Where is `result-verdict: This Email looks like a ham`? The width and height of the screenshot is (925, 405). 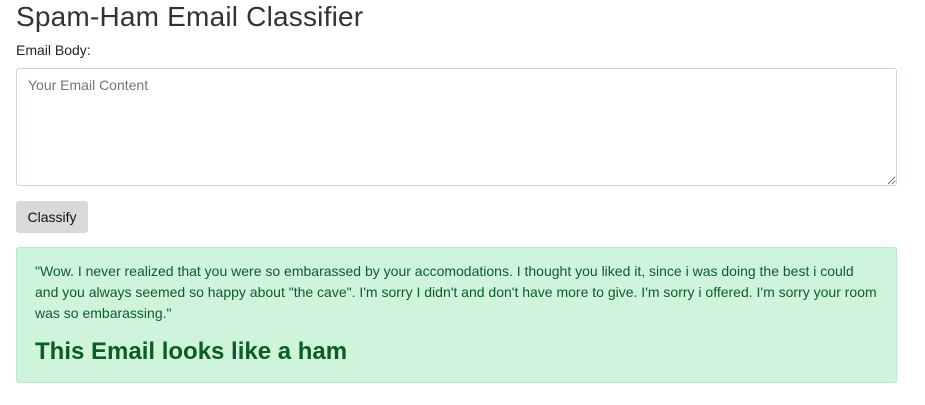 result-verdict: This Email looks like a ham is located at coordinates (191, 351).